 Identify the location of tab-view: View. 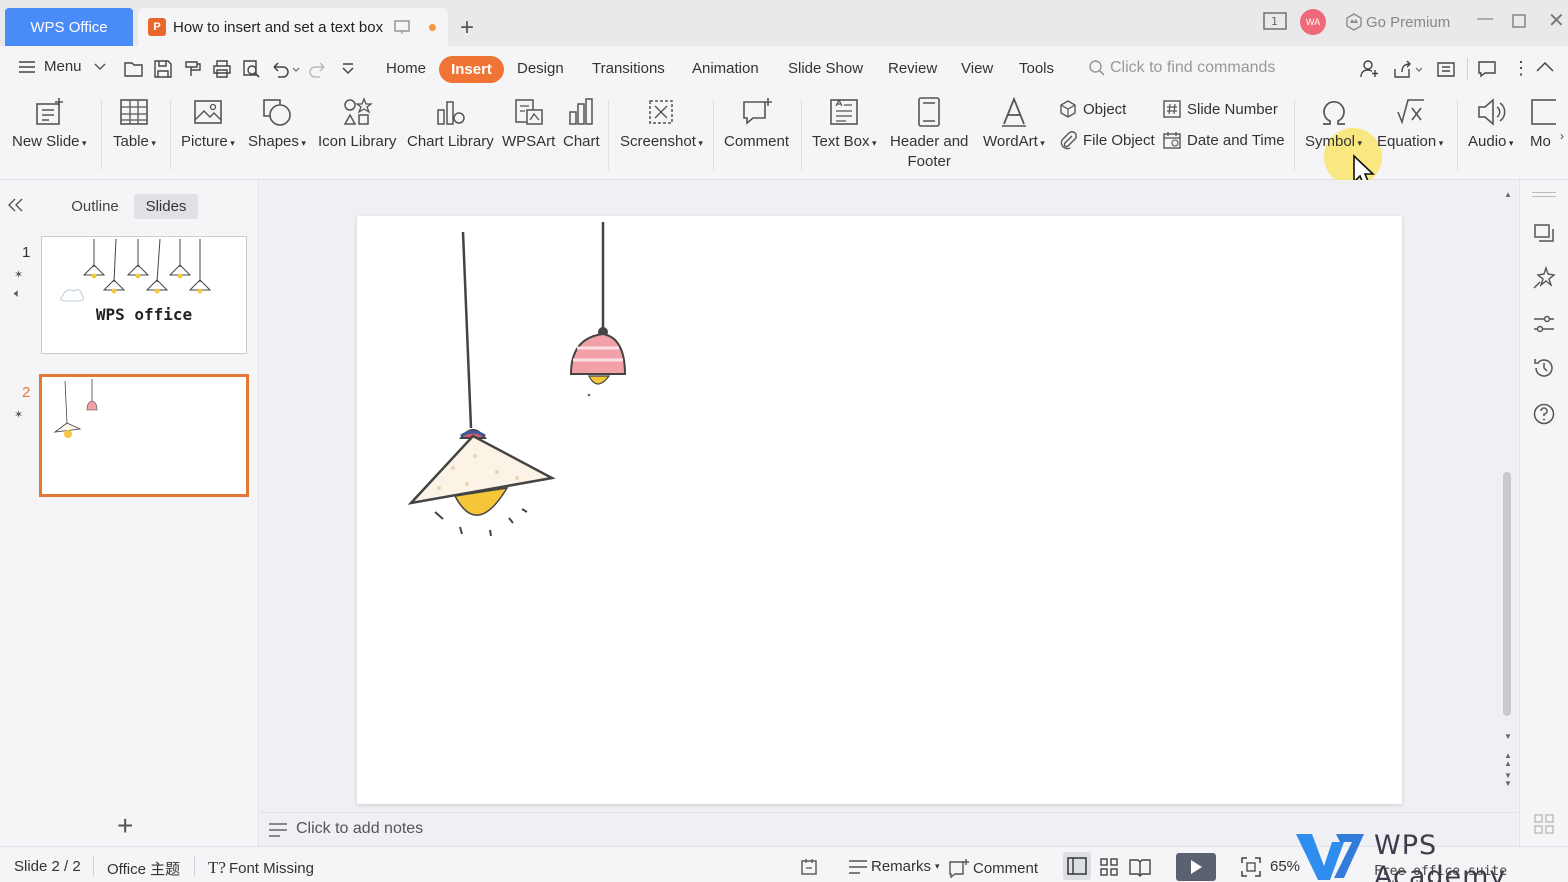
(977, 69).